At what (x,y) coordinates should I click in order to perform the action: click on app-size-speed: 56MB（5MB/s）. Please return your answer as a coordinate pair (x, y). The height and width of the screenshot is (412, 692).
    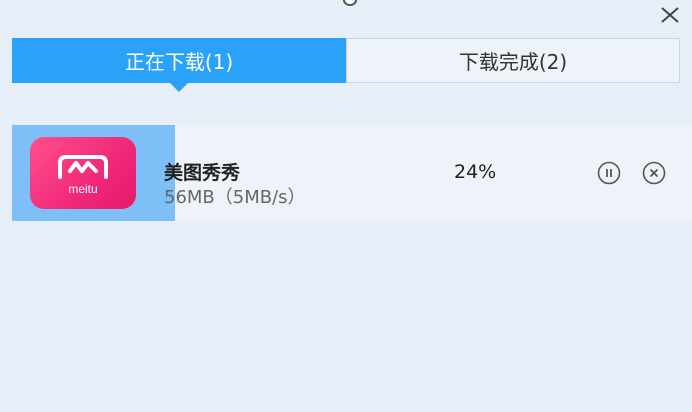
    Looking at the image, I should click on (235, 197).